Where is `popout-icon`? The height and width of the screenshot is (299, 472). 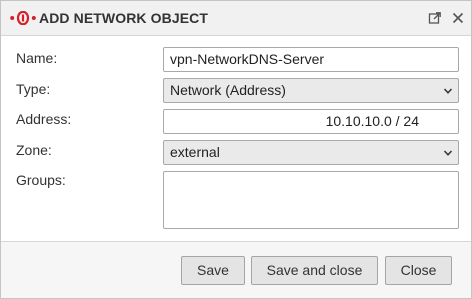
popout-icon is located at coordinates (435, 18).